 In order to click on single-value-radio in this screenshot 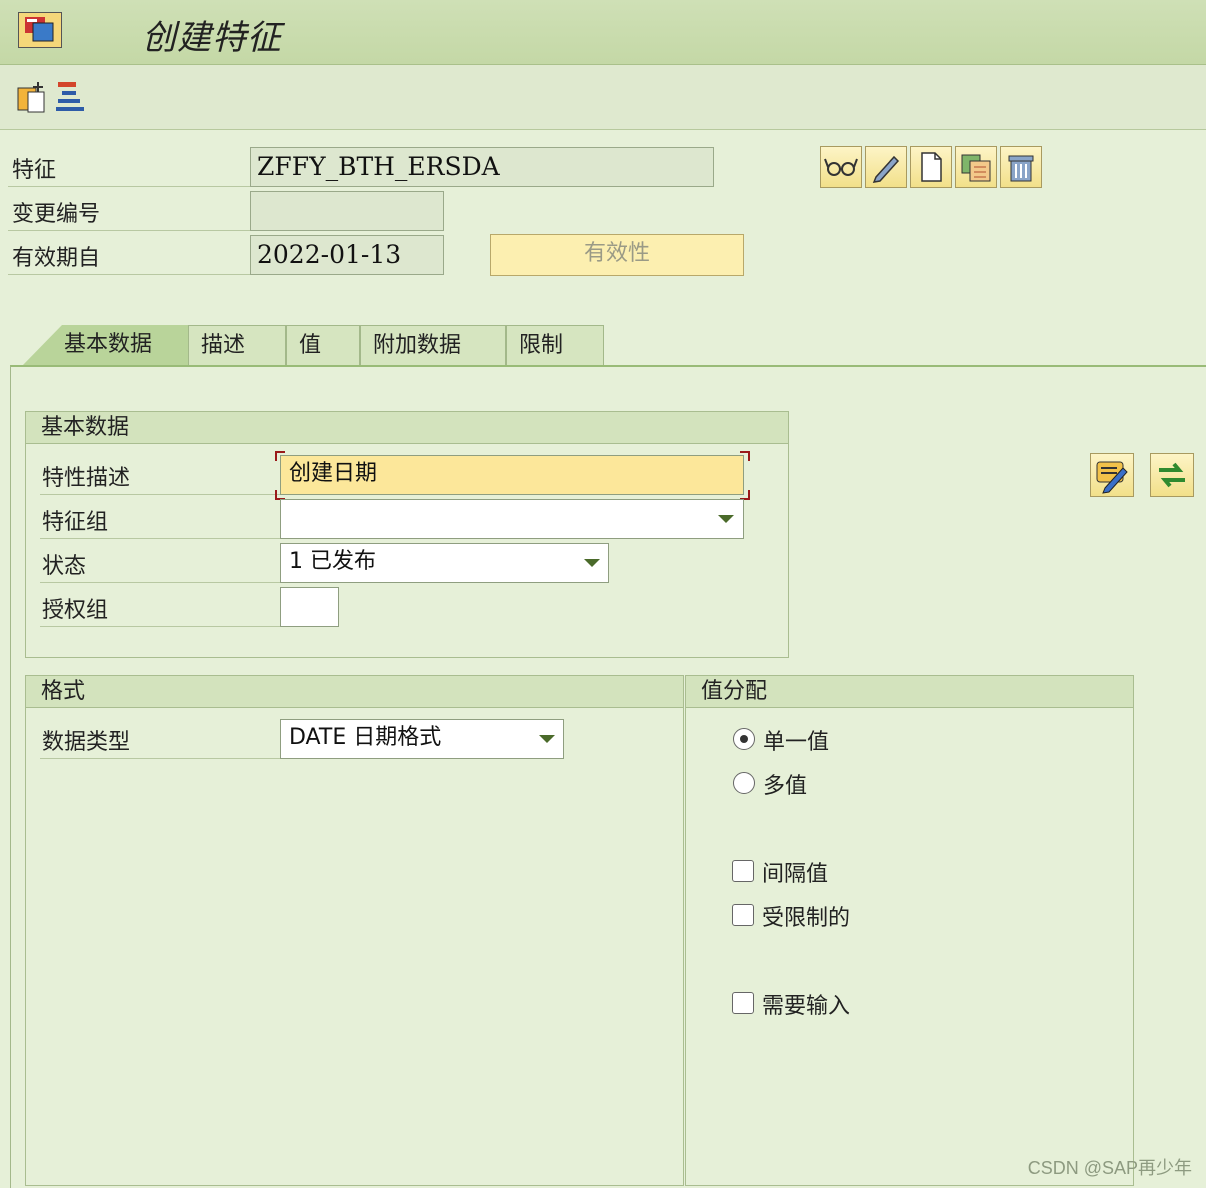, I will do `click(744, 739)`.